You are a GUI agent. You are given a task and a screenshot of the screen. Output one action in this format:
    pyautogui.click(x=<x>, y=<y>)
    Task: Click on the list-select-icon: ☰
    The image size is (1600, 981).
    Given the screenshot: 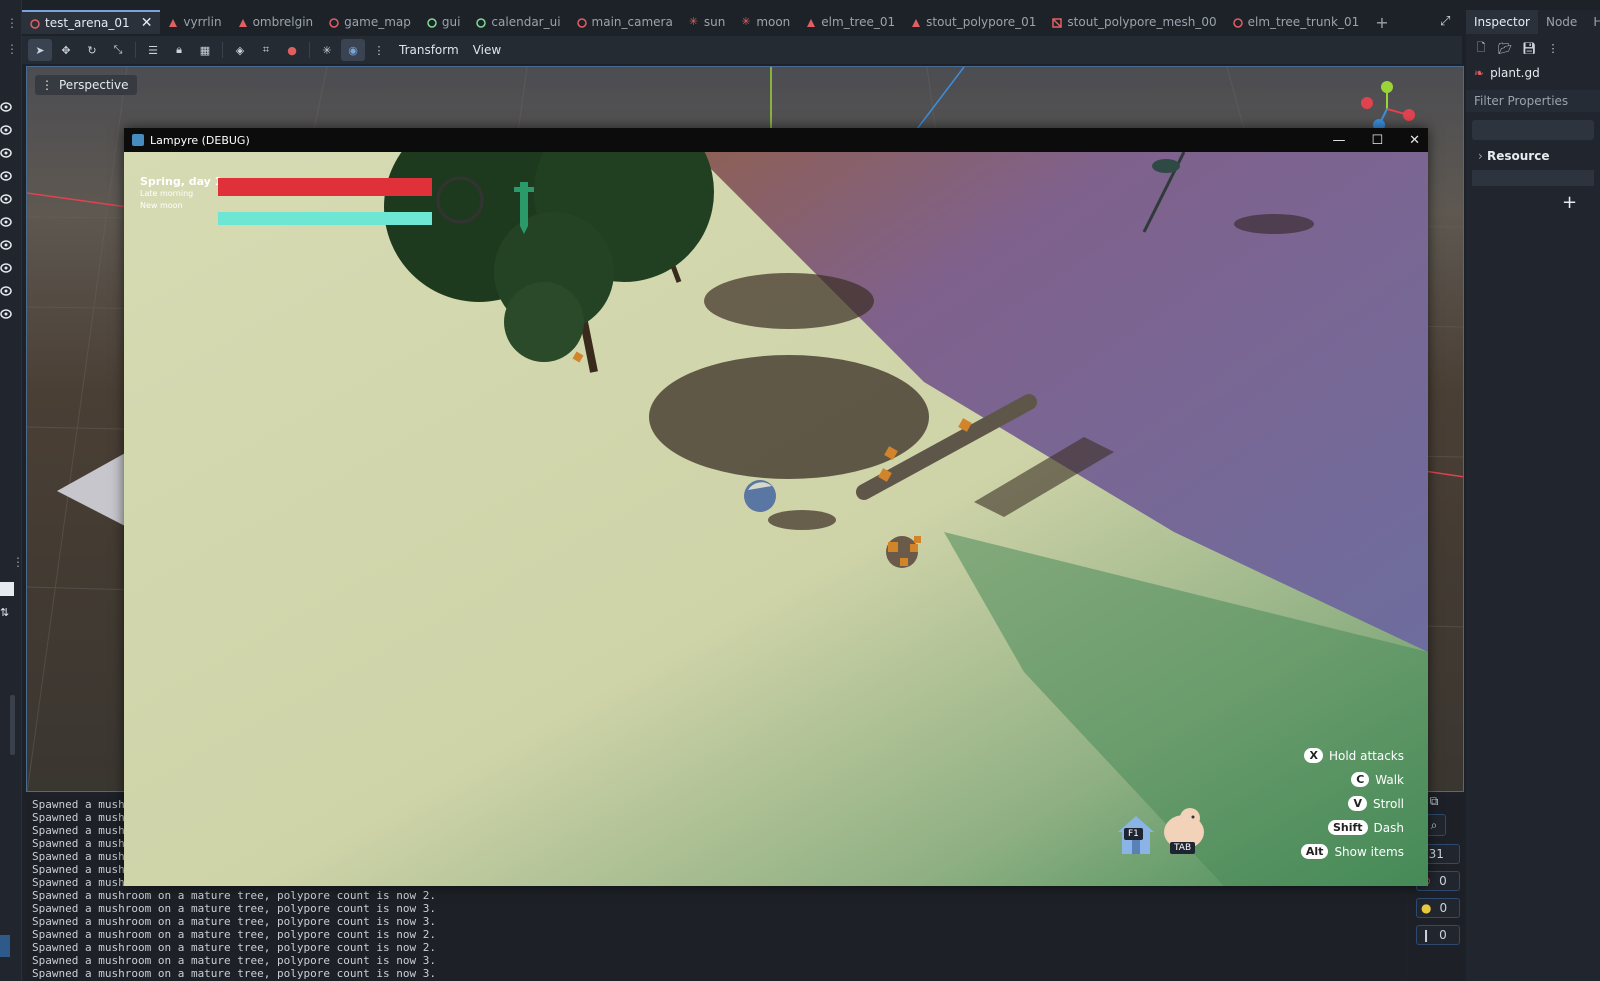 What is the action you would take?
    pyautogui.click(x=153, y=50)
    